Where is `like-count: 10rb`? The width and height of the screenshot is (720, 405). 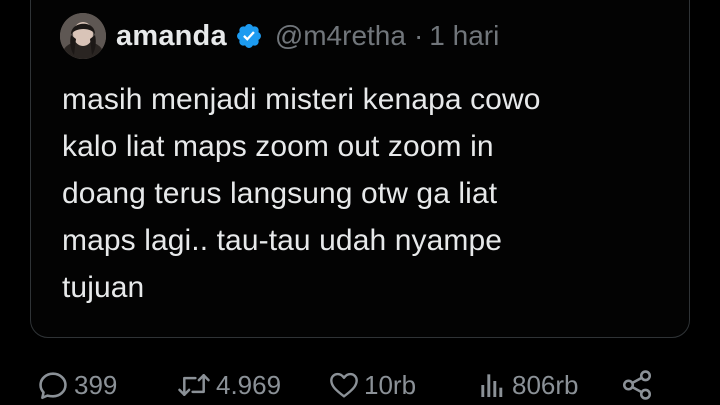 like-count: 10rb is located at coordinates (390, 384).